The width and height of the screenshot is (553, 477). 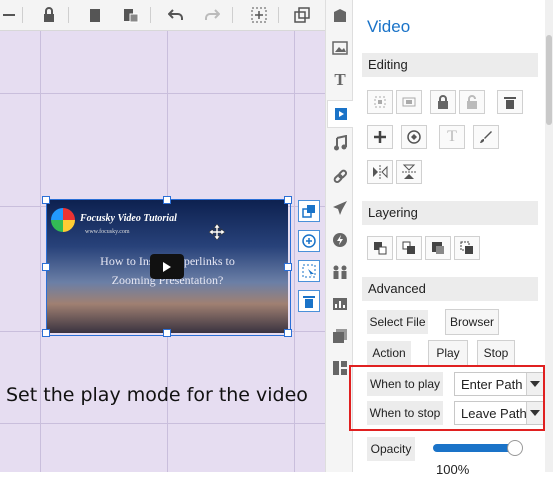 What do you see at coordinates (450, 213) in the screenshot?
I see `layering-section-header: Layering` at bounding box center [450, 213].